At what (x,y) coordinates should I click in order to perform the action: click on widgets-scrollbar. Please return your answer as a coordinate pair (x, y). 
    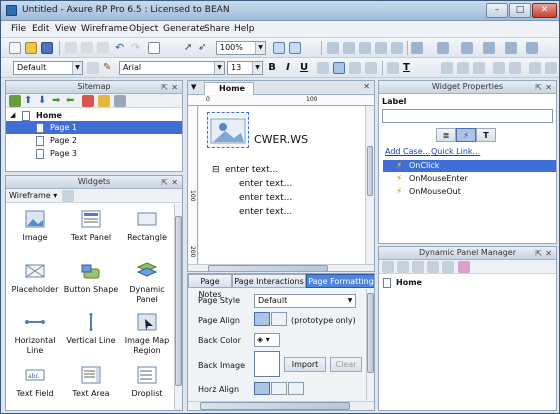
    Looking at the image, I should click on (178, 307).